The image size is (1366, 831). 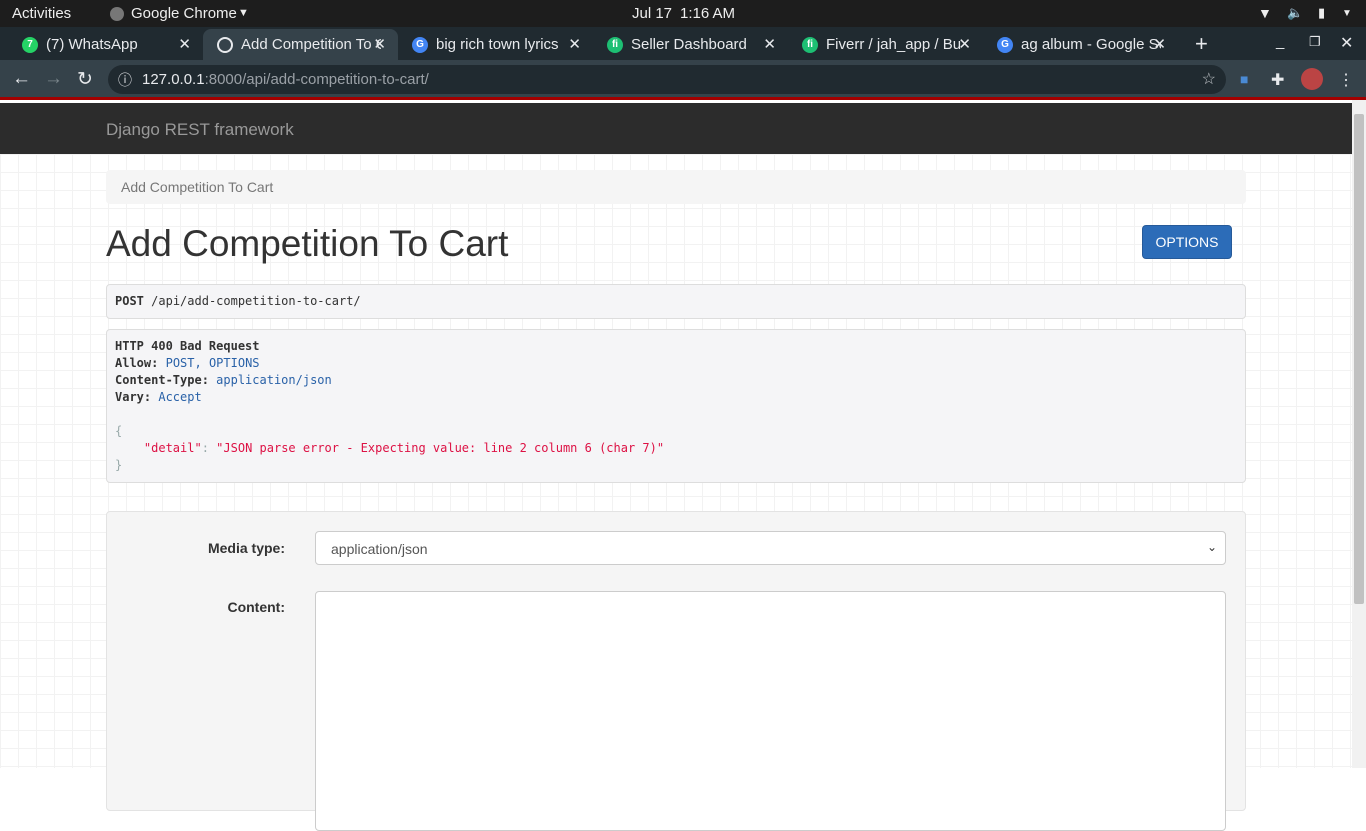 I want to click on json-brace: {, so click(x=119, y=431).